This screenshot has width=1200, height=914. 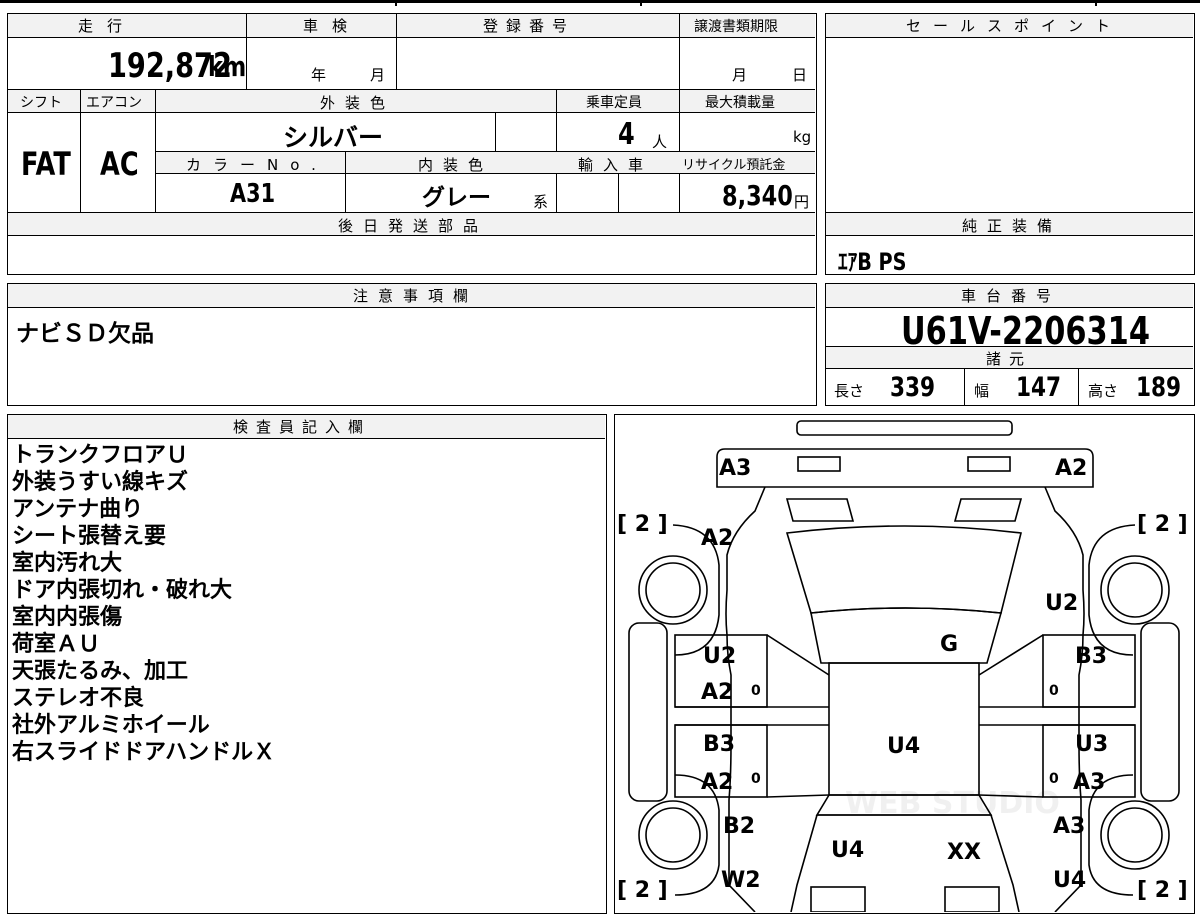 I want to click on shift-label: シフト, so click(x=41, y=103).